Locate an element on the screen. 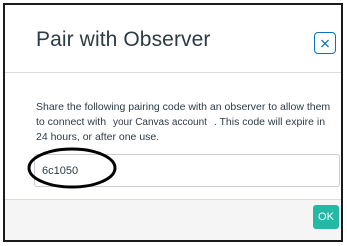  dialog-title: Pair with Observer is located at coordinates (123, 39).